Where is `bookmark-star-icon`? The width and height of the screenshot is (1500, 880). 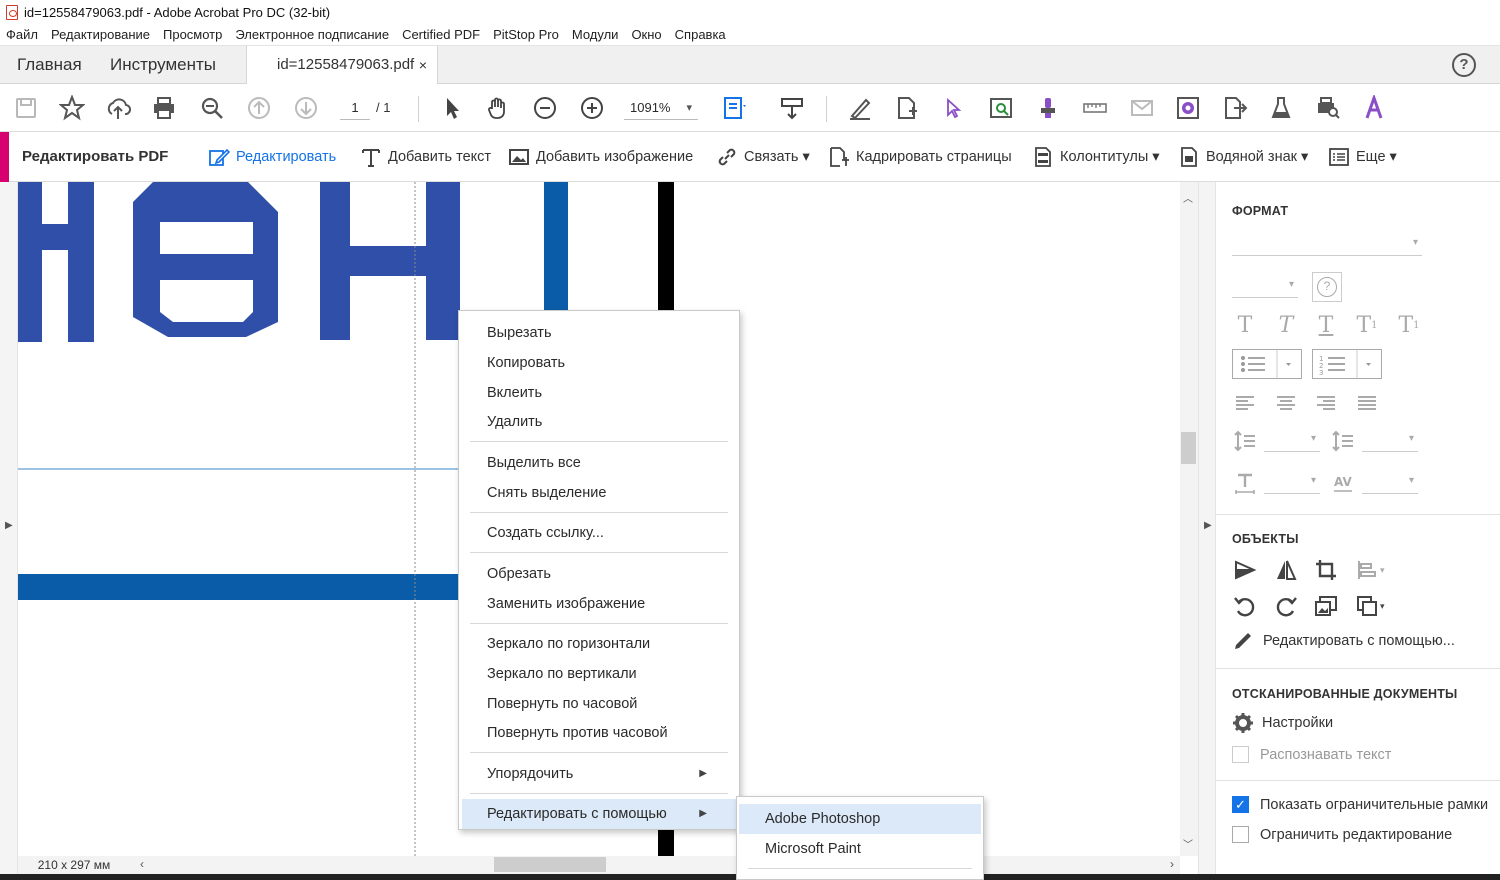
bookmark-star-icon is located at coordinates (72, 108).